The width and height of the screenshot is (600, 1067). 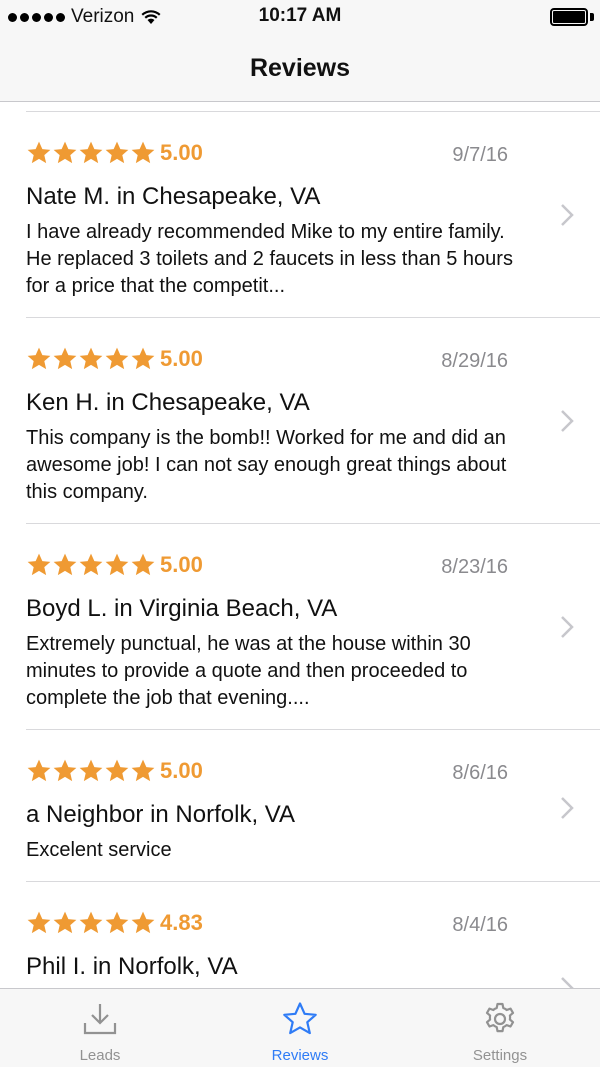 I want to click on reviewer-name: Boyd L. in Virginia Beach, VA, so click(x=182, y=608).